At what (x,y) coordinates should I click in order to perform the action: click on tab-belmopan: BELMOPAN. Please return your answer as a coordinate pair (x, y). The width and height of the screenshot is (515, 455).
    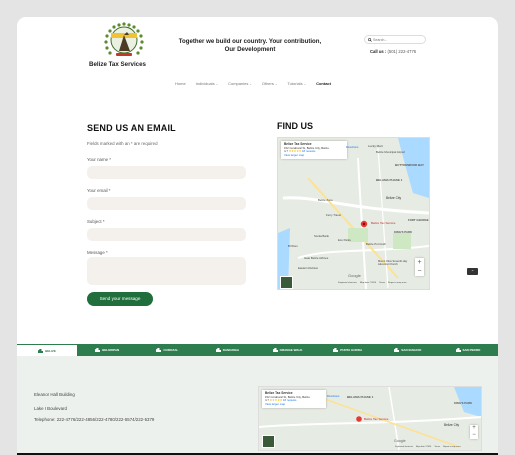
    Looking at the image, I should click on (107, 350).